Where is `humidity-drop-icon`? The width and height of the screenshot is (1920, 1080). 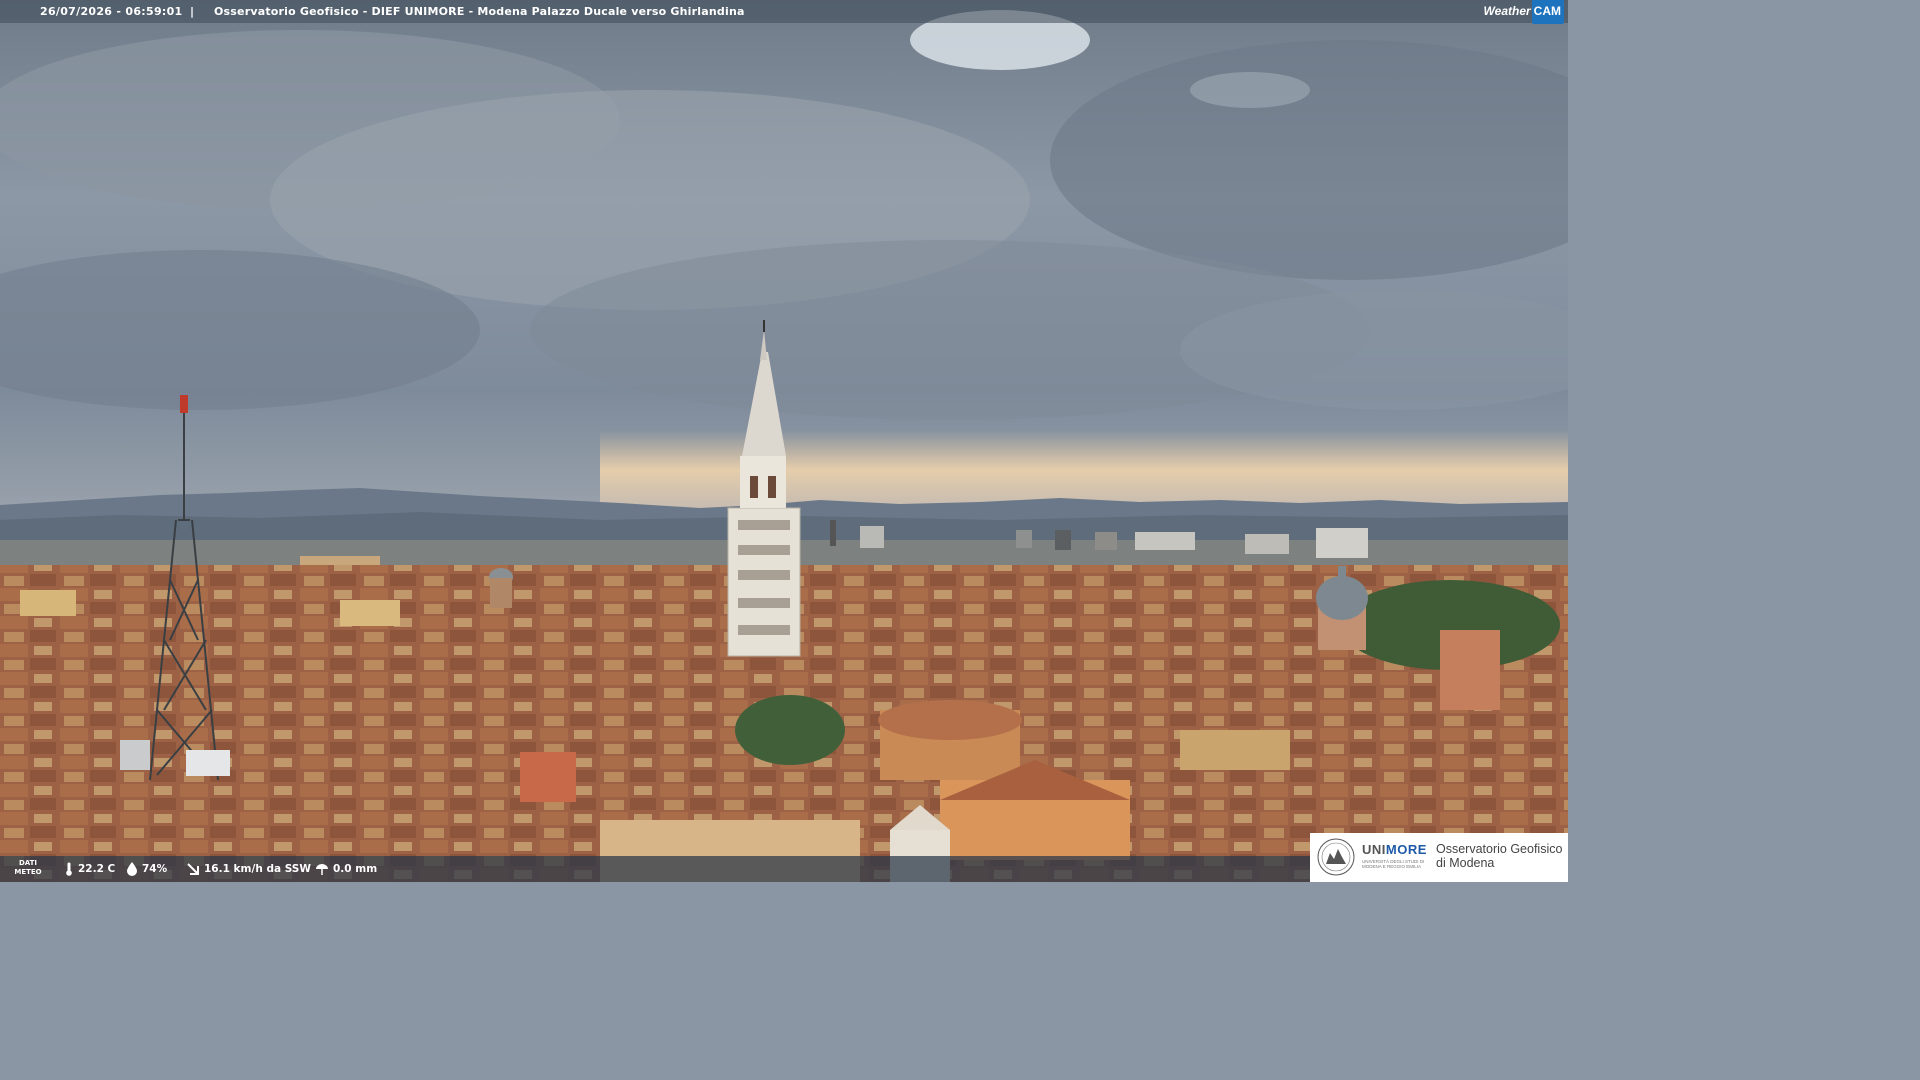 humidity-drop-icon is located at coordinates (132, 869).